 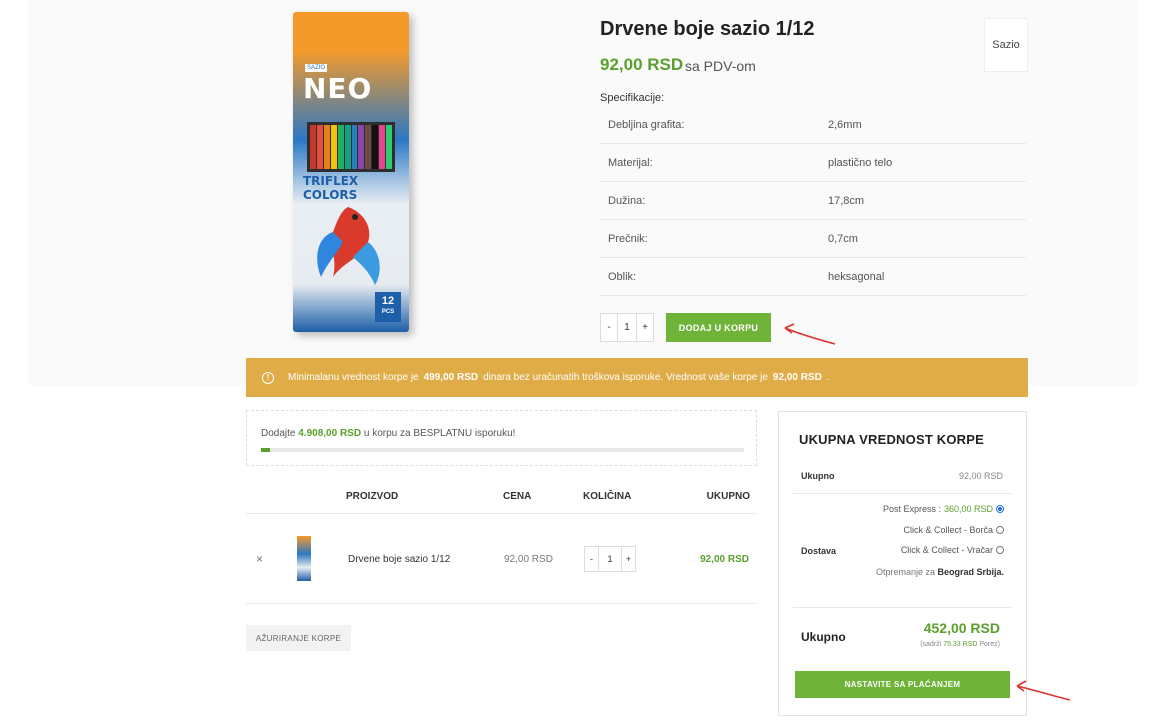 What do you see at coordinates (609, 327) in the screenshot?
I see `quantity-decrease-button: -` at bounding box center [609, 327].